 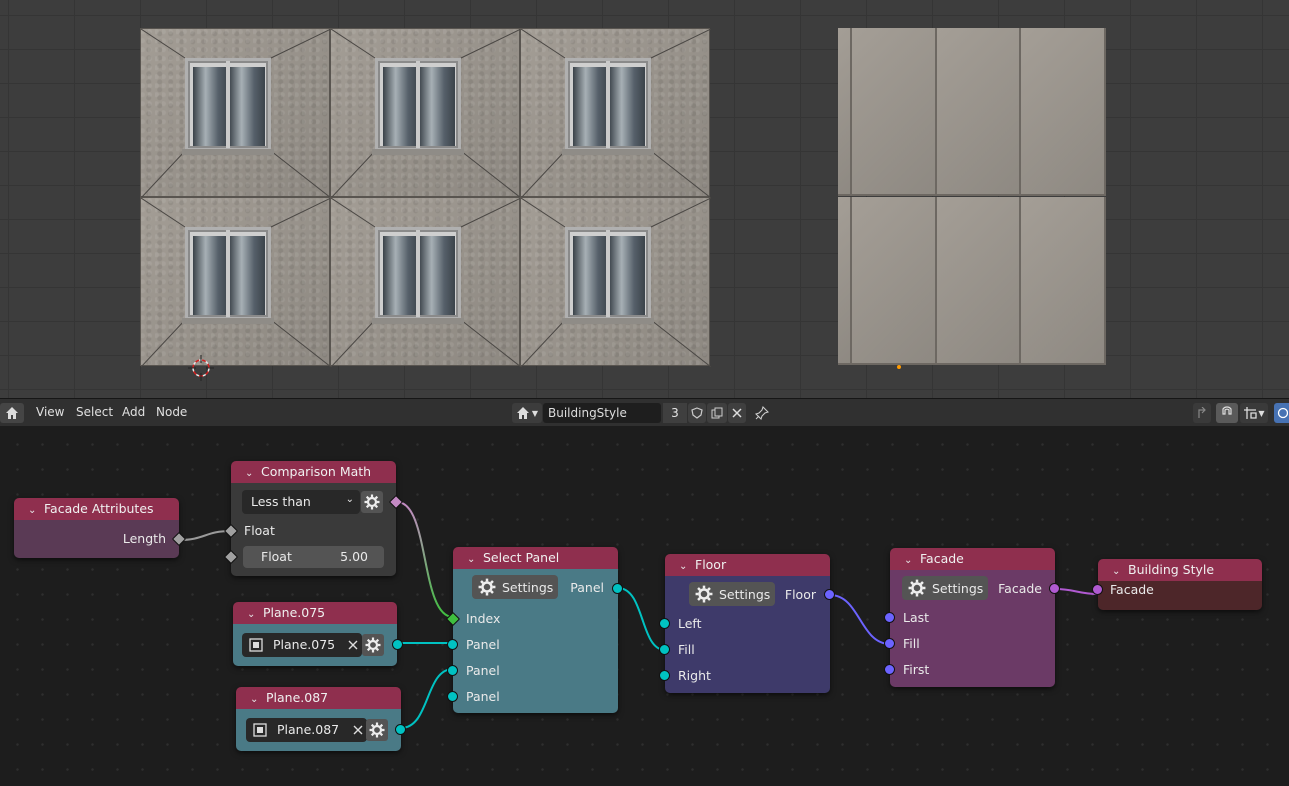 I want to click on node-header: ⌄ Plane.075, so click(x=315, y=613).